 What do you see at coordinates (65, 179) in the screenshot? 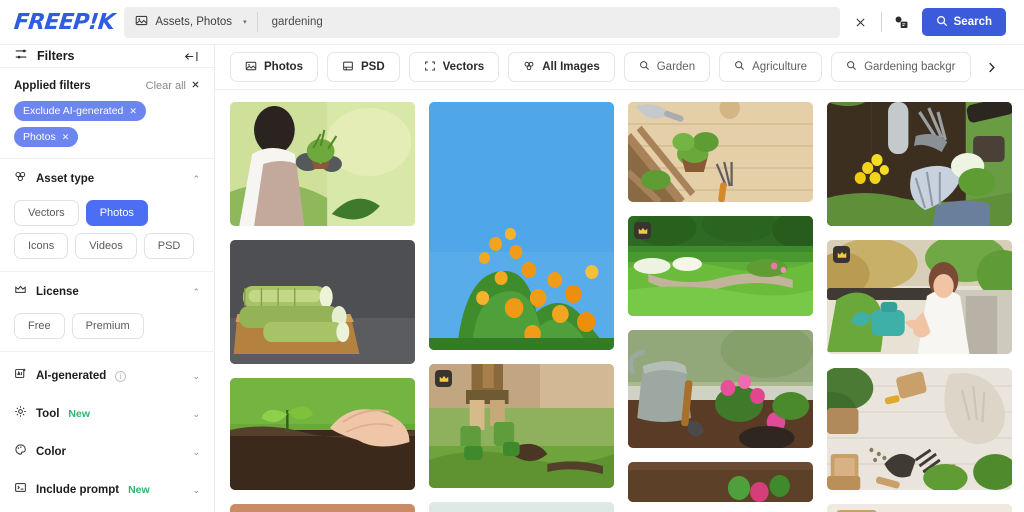
I see `asset-type-label: Asset type` at bounding box center [65, 179].